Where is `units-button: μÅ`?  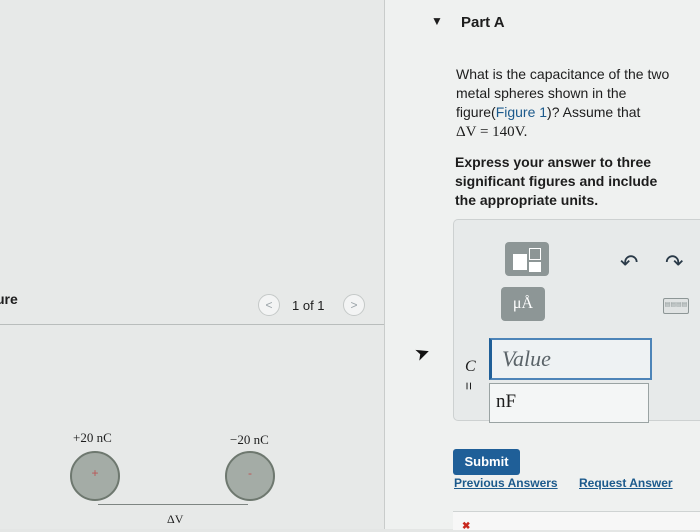
units-button: μÅ is located at coordinates (523, 304).